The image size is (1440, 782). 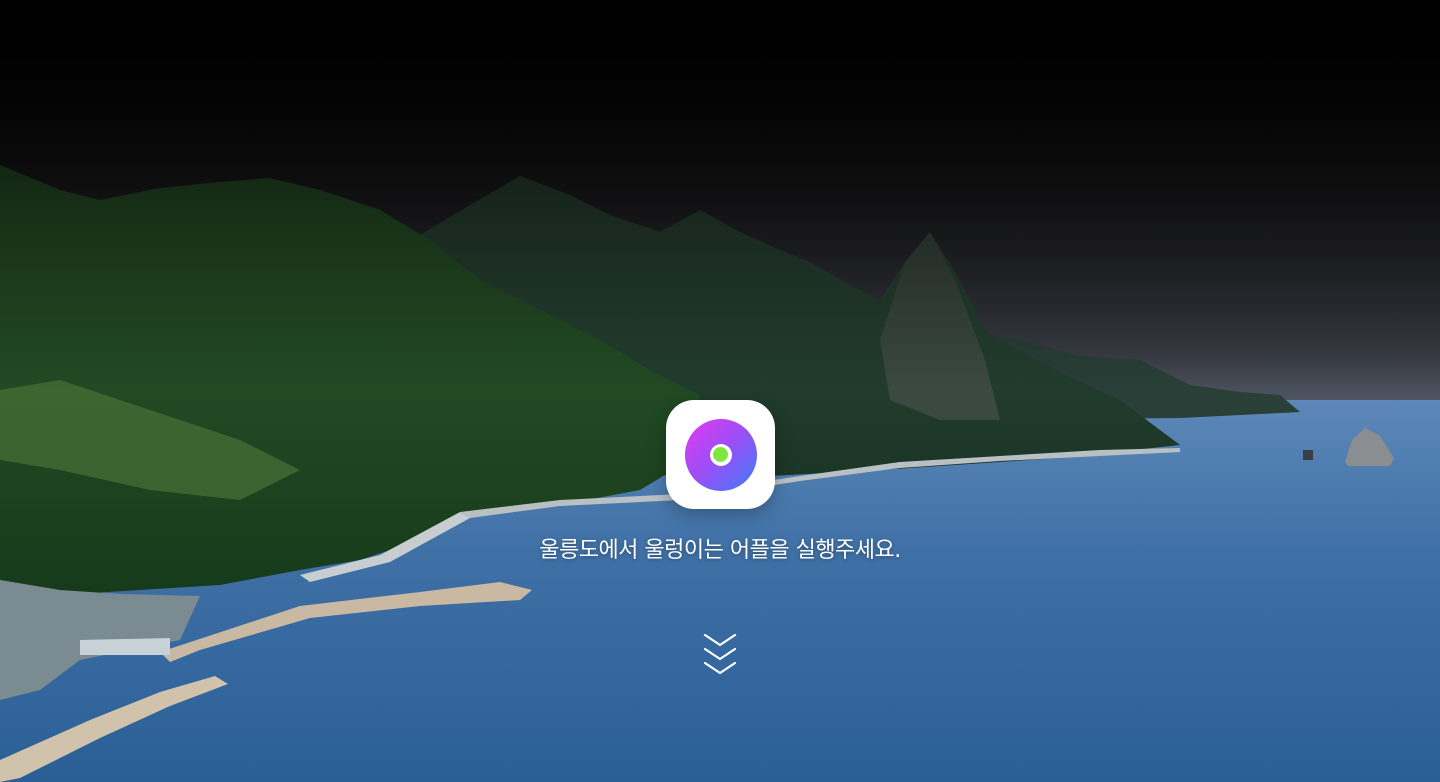 I want to click on disc-app-icon, so click(x=720, y=454).